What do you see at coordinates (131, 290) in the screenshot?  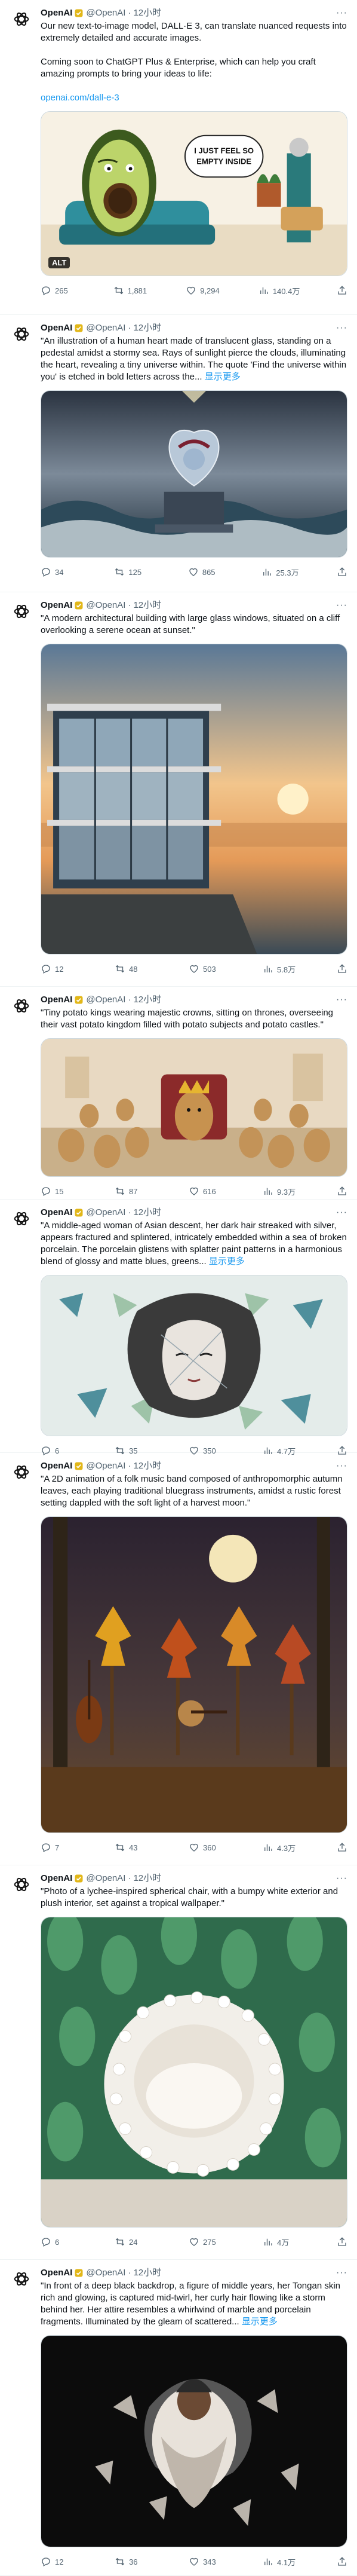 I see `retweet-button: 1,881` at bounding box center [131, 290].